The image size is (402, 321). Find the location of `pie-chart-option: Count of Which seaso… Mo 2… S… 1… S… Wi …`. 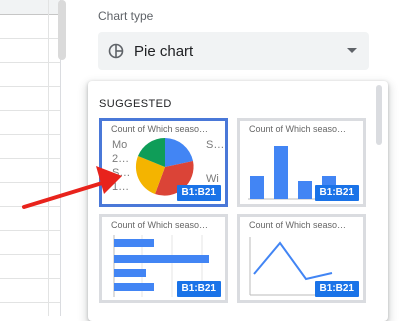

pie-chart-option: Count of Which seaso… Mo 2… S… 1… S… Wi … is located at coordinates (163, 162).